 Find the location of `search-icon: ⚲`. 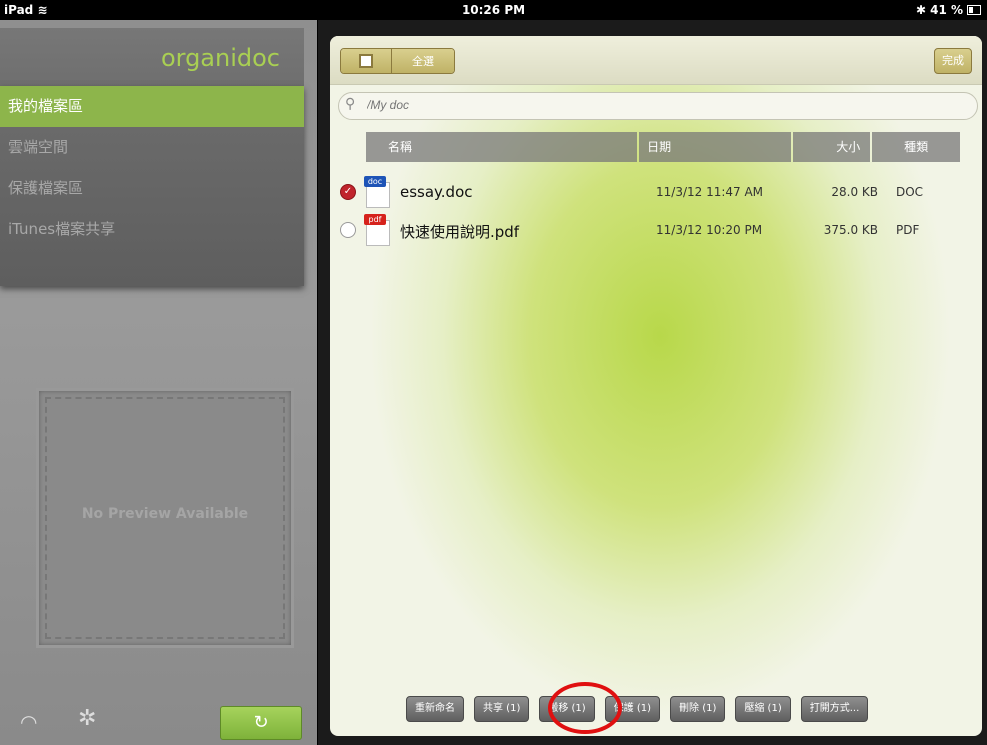

search-icon: ⚲ is located at coordinates (350, 104).